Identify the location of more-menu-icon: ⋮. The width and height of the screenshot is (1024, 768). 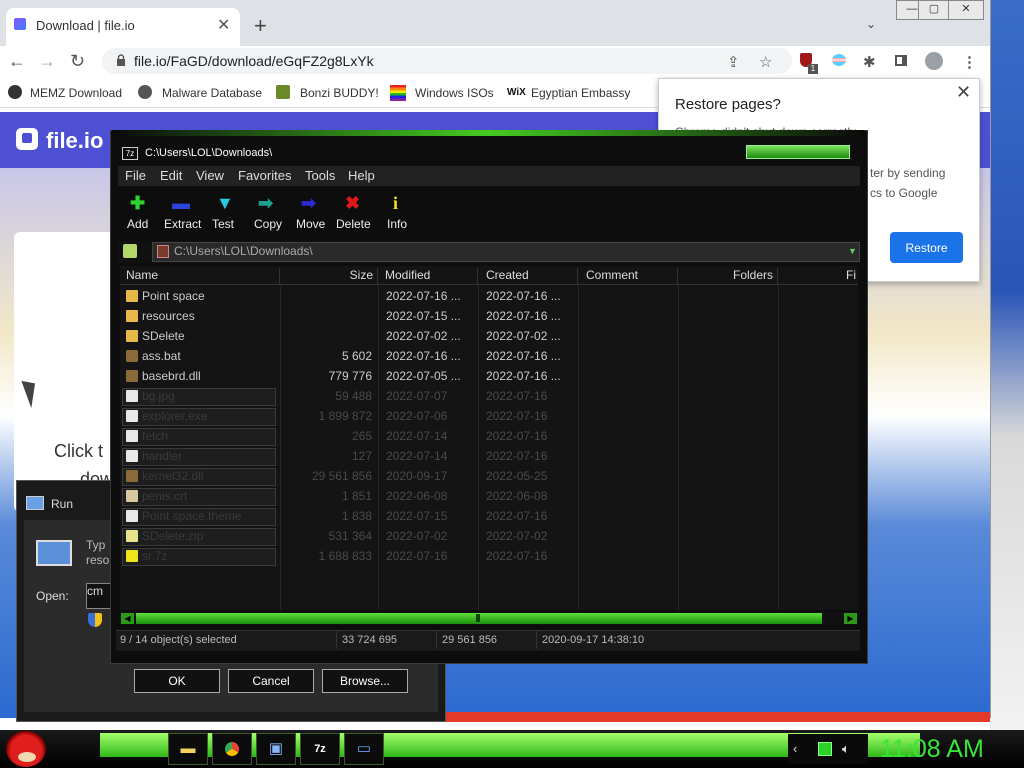
(969, 62).